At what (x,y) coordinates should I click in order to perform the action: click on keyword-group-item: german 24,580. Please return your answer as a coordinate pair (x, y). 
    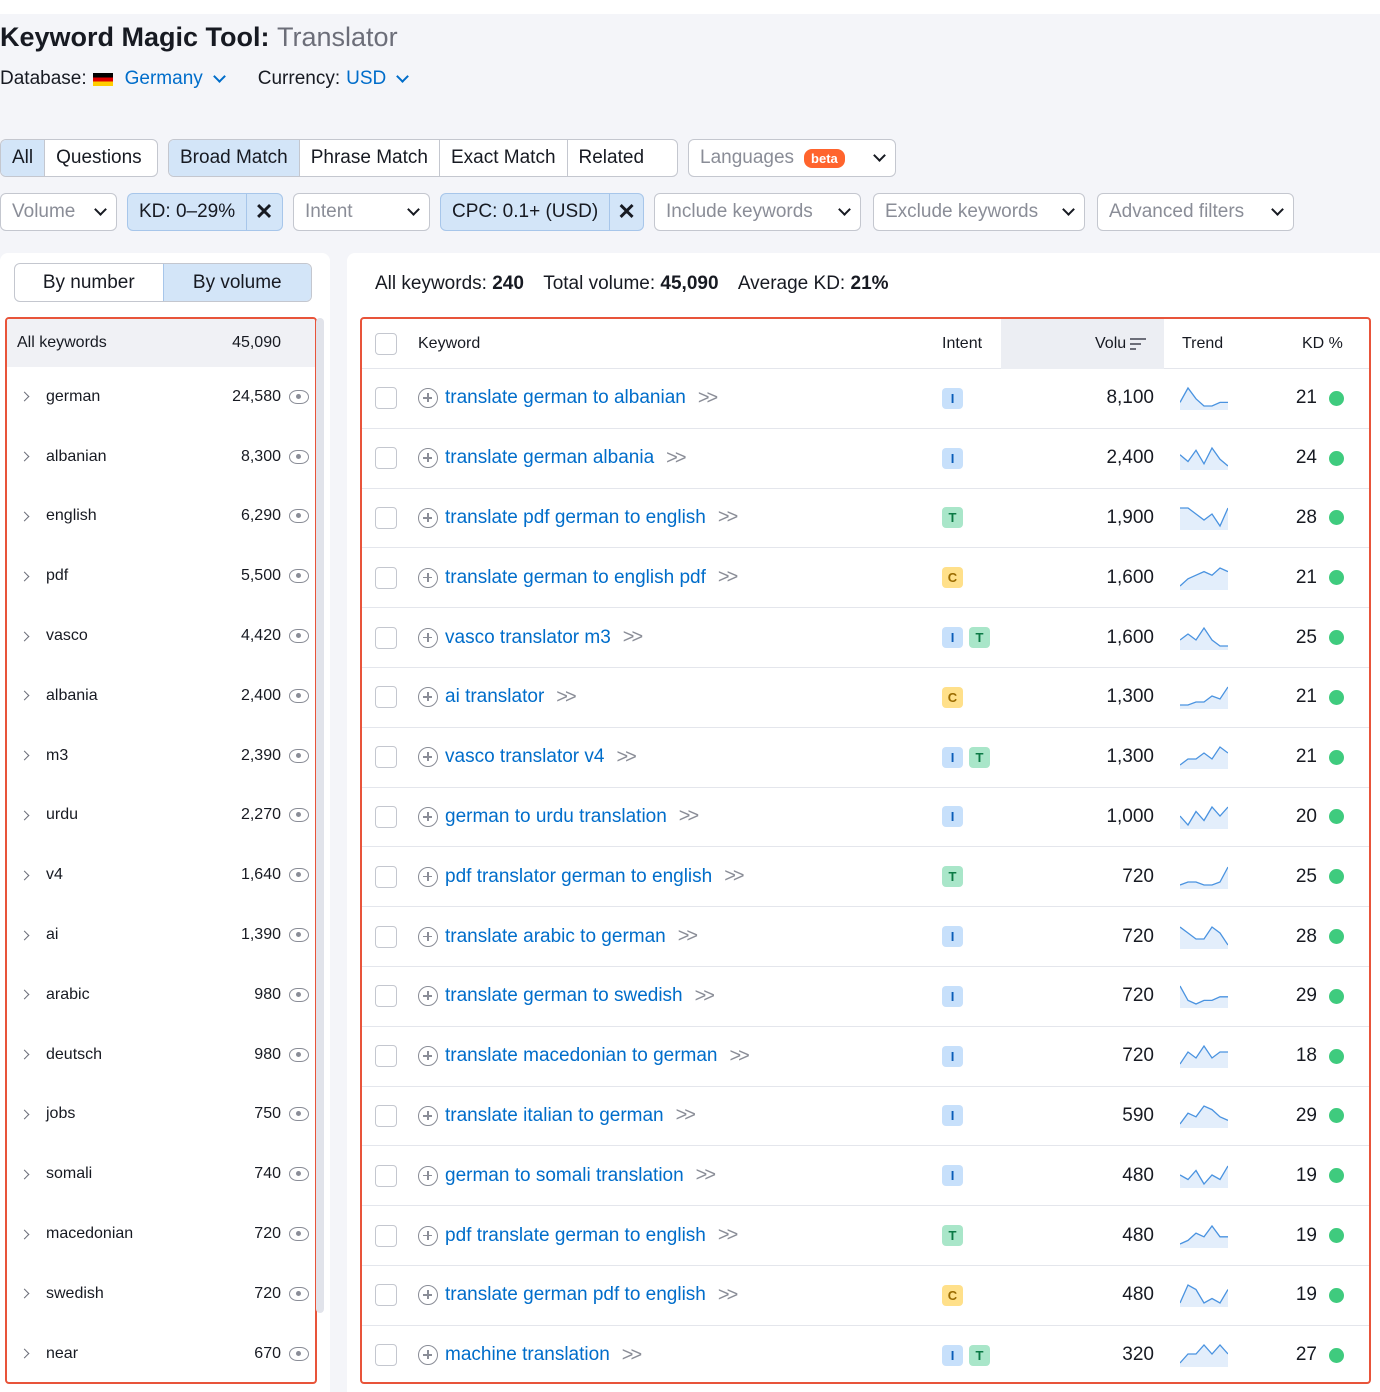
    Looking at the image, I should click on (161, 397).